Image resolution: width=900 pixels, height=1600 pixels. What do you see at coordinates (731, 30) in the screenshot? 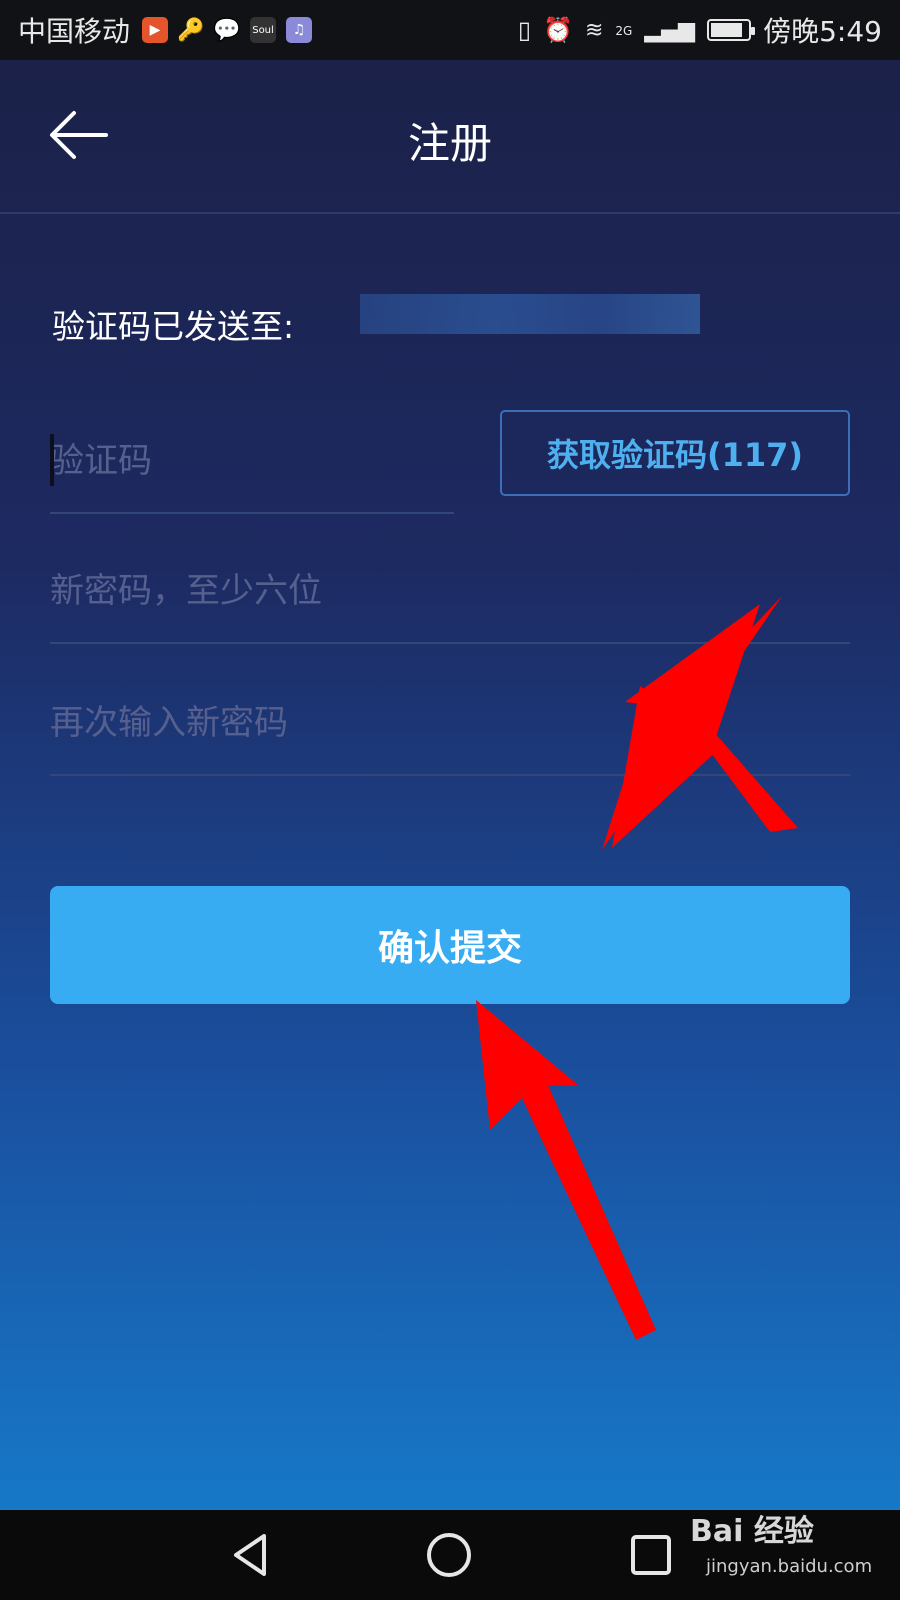
I see `battery-icon` at bounding box center [731, 30].